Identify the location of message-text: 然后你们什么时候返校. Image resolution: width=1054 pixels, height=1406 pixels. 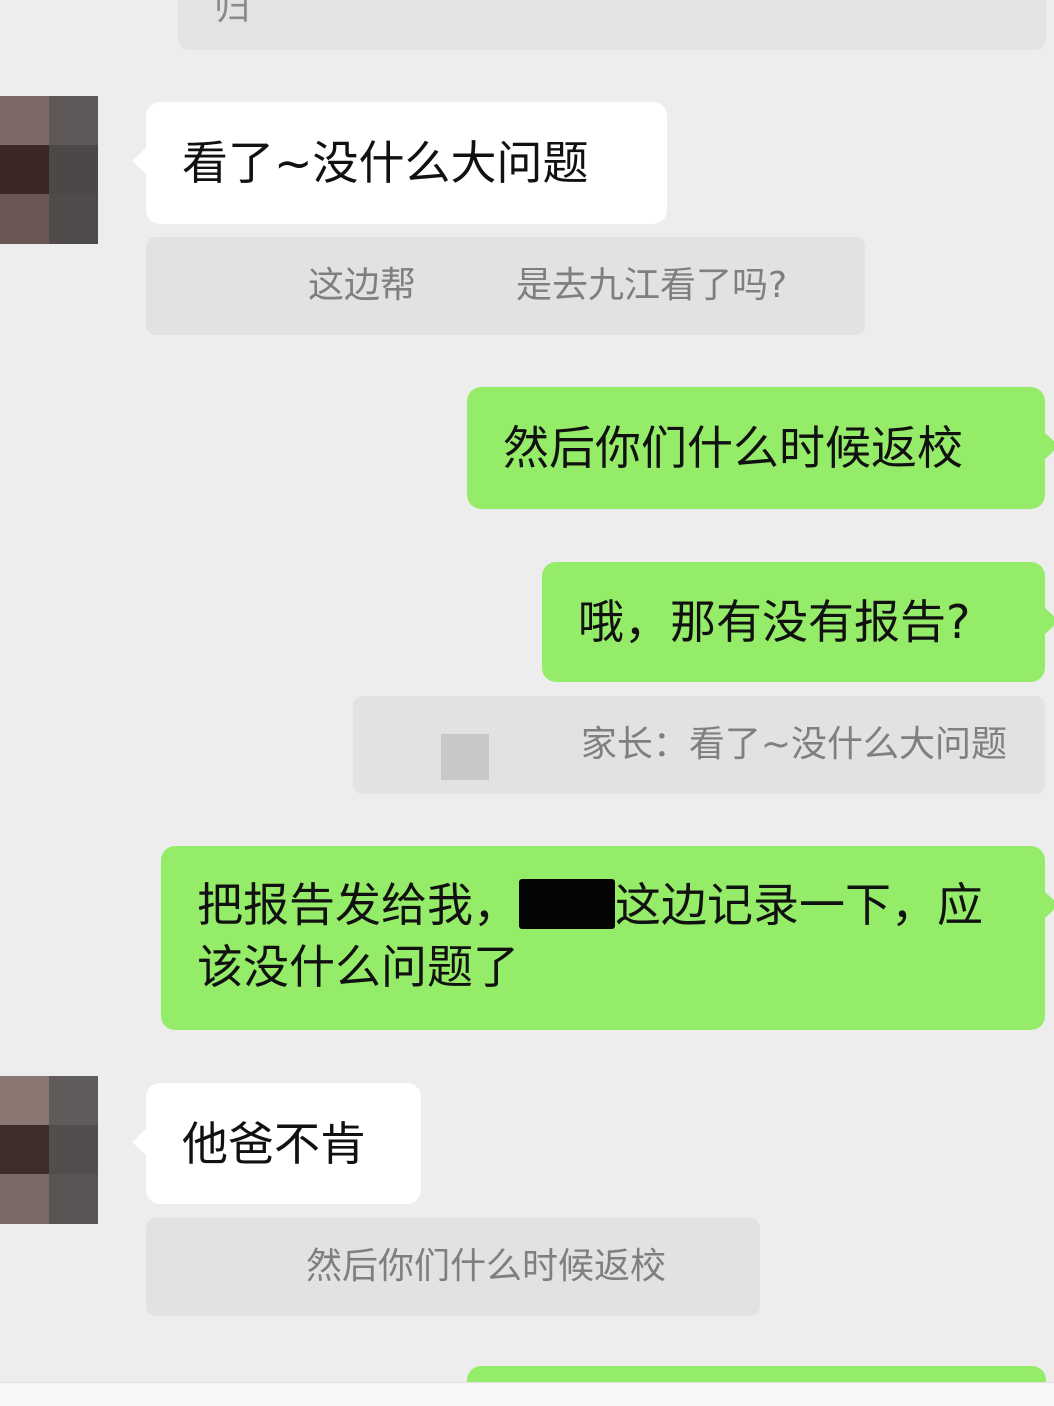
(733, 448).